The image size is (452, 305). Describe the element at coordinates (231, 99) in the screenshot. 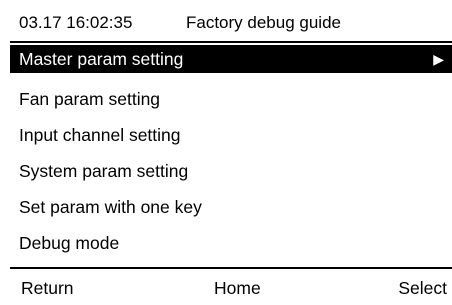

I see `menu-item-fan-param-setting: Fan param setting` at that location.